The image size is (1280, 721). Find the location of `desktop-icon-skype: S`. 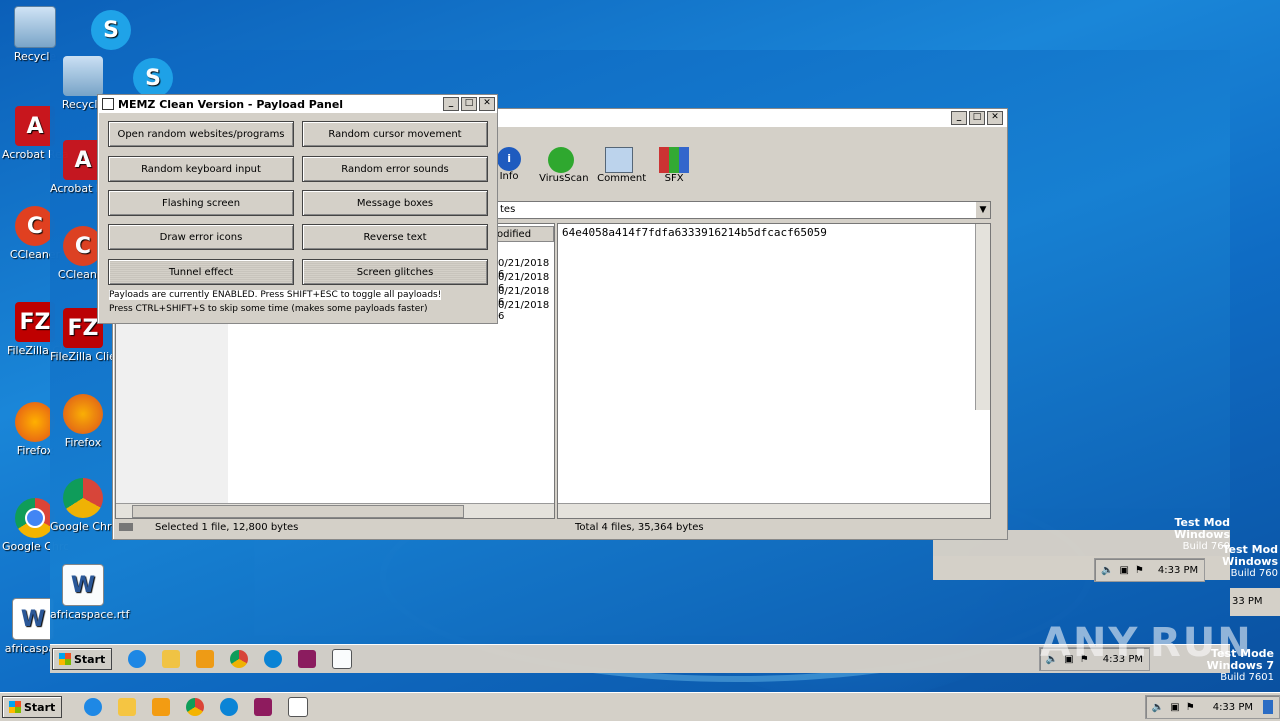

desktop-icon-skype: S is located at coordinates (111, 31).